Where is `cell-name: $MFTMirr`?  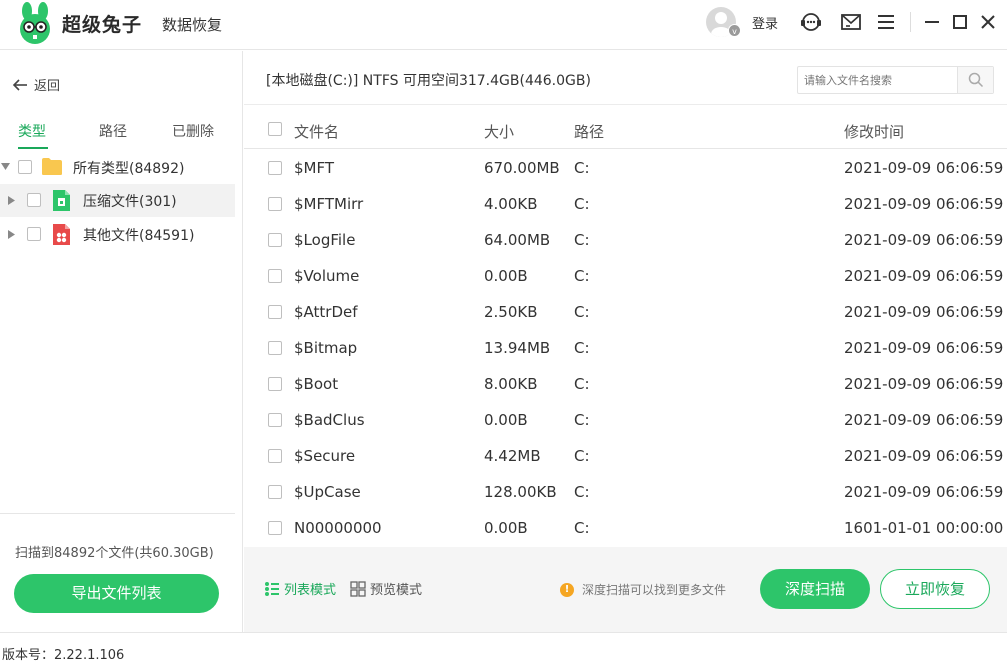
cell-name: $MFTMirr is located at coordinates (329, 204).